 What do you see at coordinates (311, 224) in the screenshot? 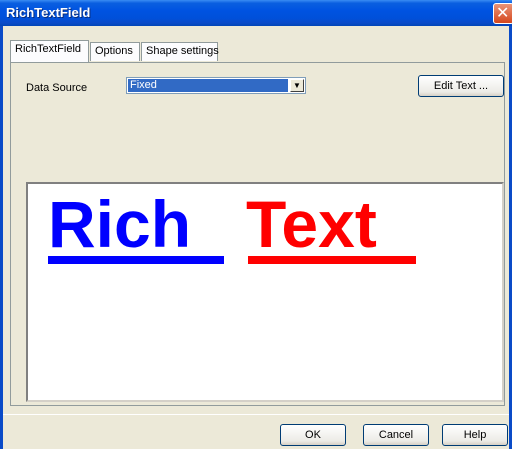
I see `preview-word-text: Text` at bounding box center [311, 224].